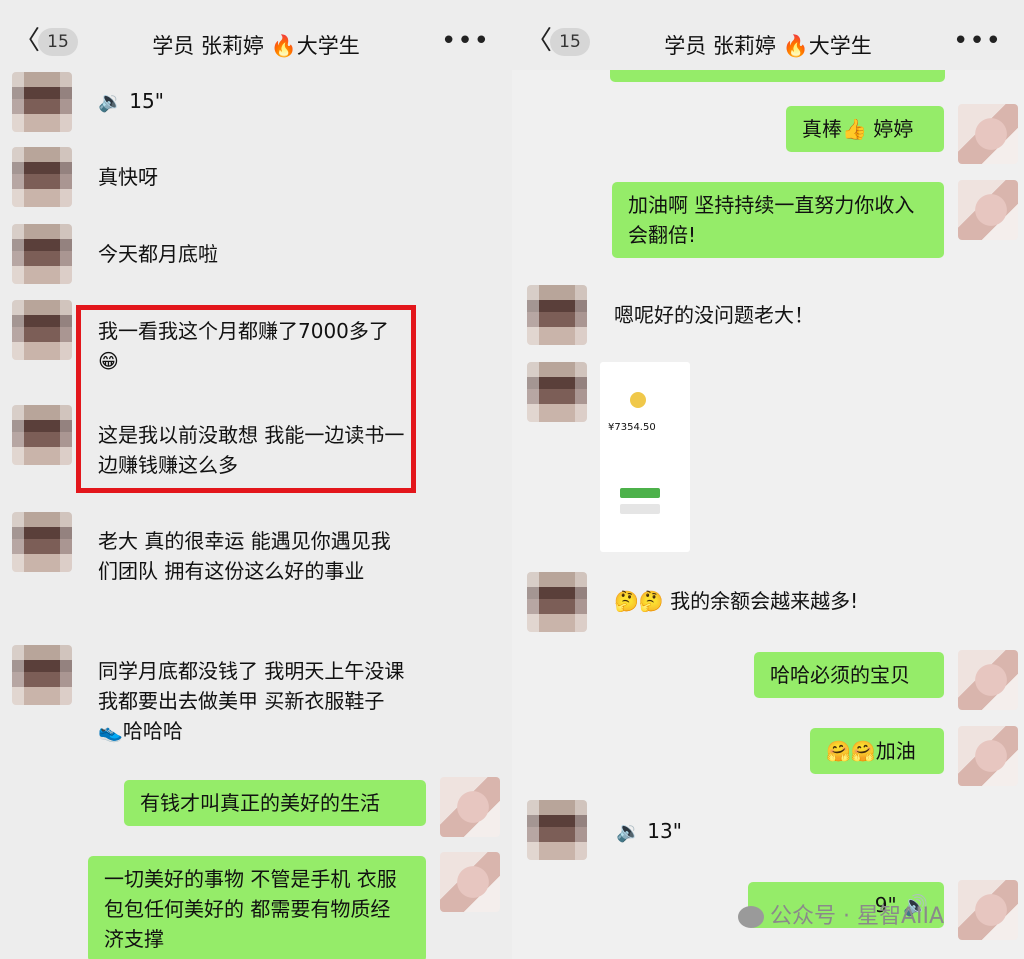  I want to click on message-text: 🤔🤔 我的余额会越来越多!, so click(736, 601).